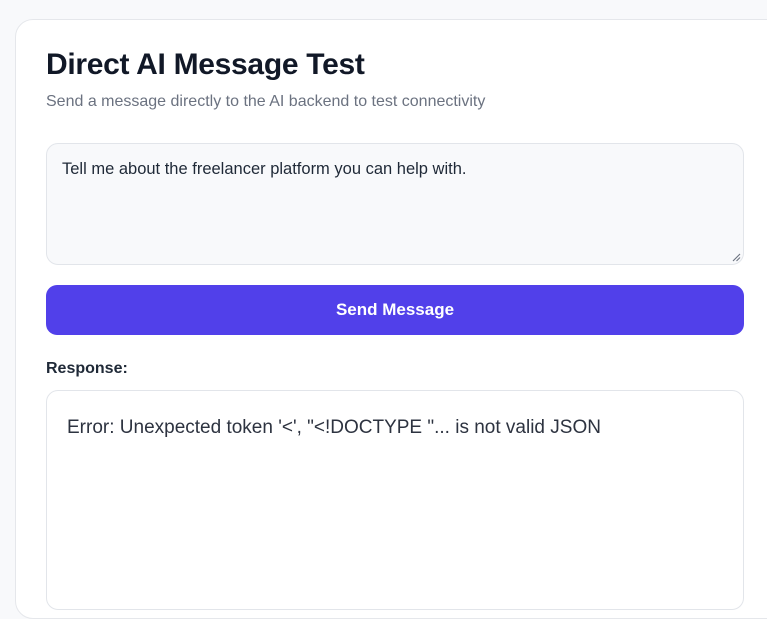 The height and width of the screenshot is (619, 767). I want to click on resize-handle-icon, so click(736, 257).